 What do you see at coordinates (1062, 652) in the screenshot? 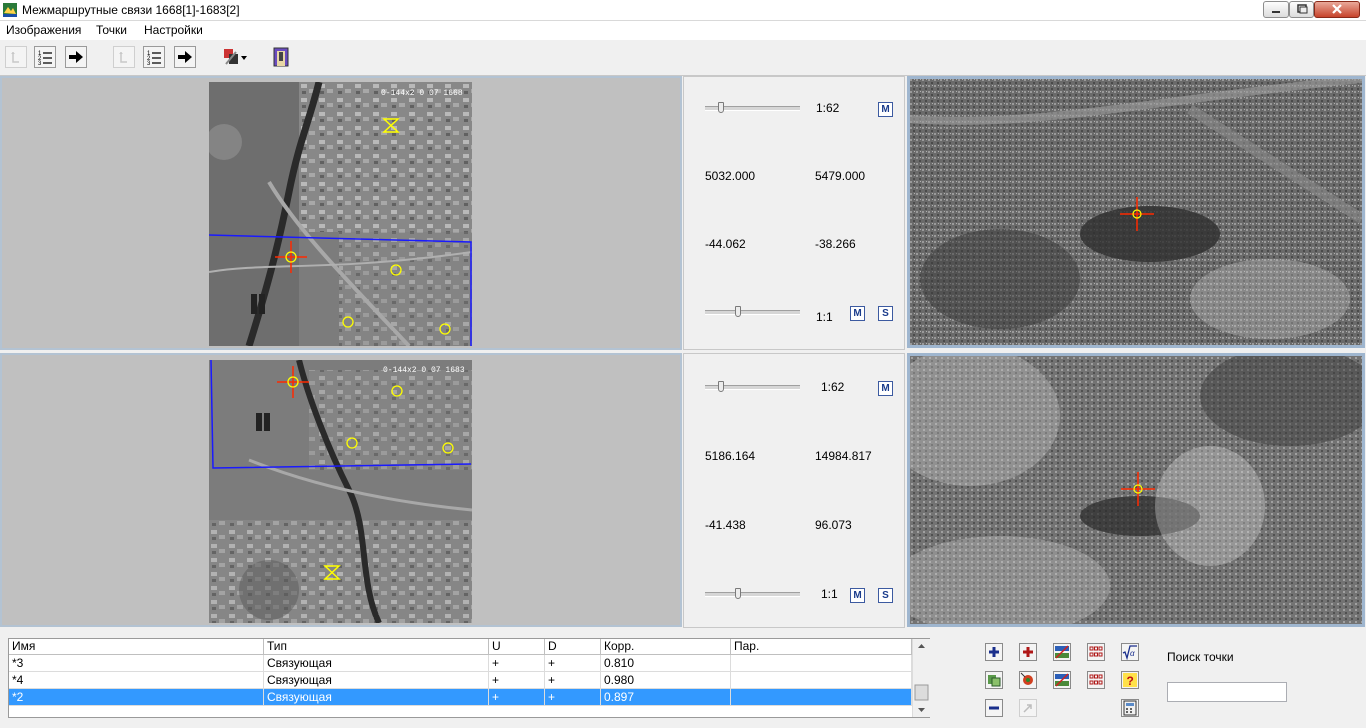
I see `match-images-button` at bounding box center [1062, 652].